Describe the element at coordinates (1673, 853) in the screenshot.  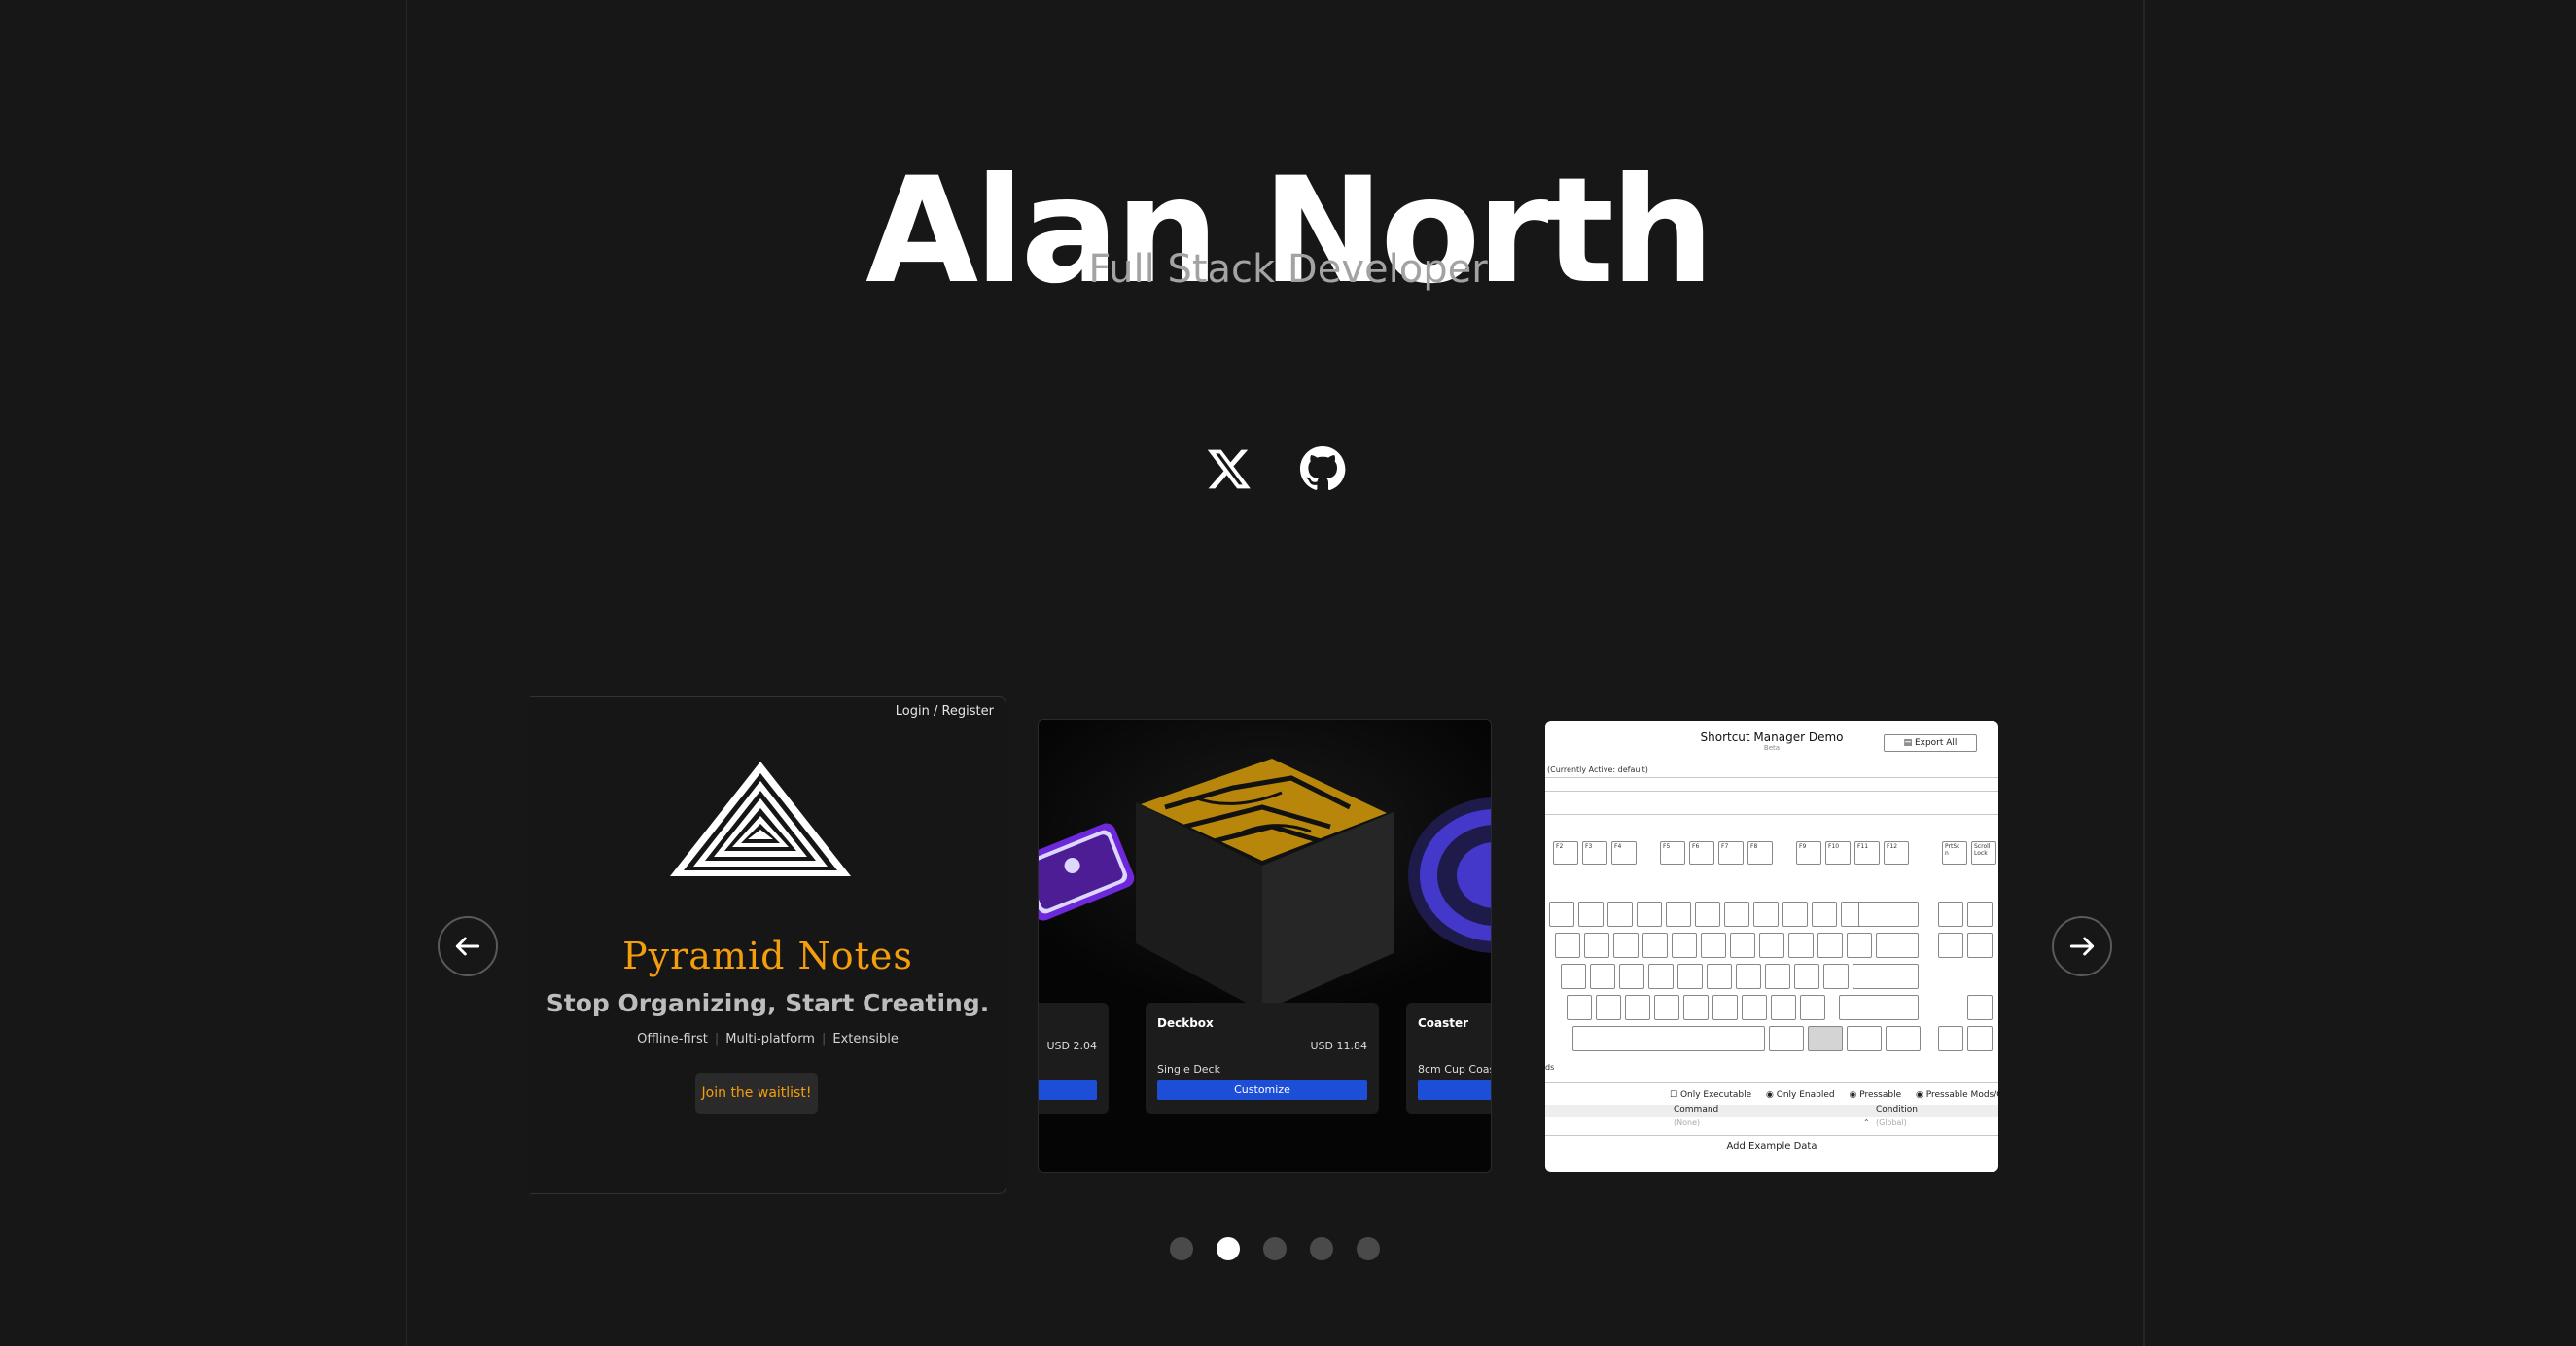
I see `keyboard-key: F5` at that location.